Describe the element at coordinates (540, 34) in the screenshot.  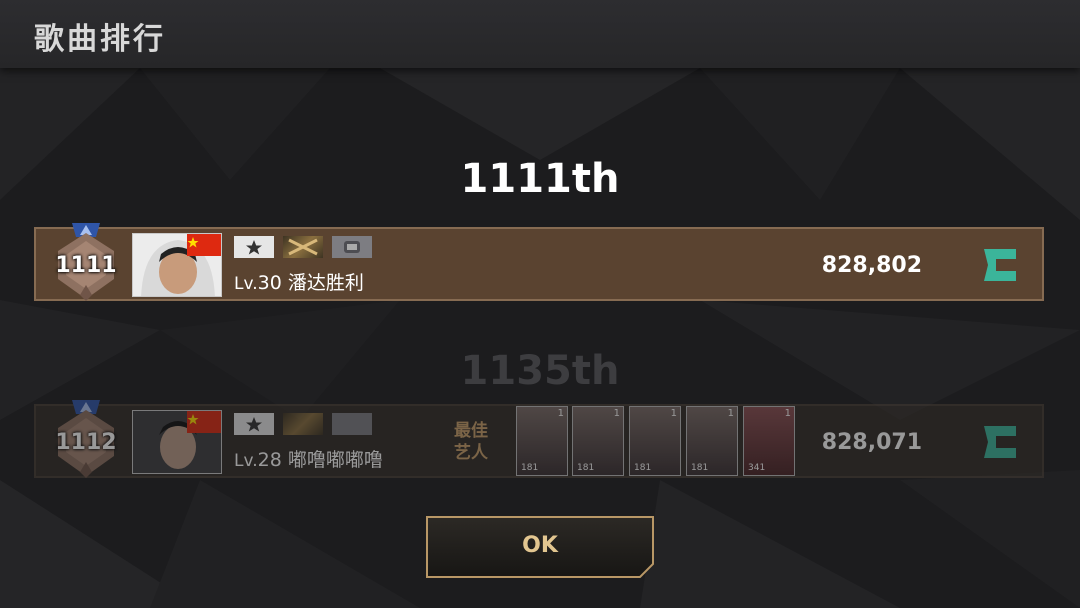
I see `header-bar: 歌曲排行` at that location.